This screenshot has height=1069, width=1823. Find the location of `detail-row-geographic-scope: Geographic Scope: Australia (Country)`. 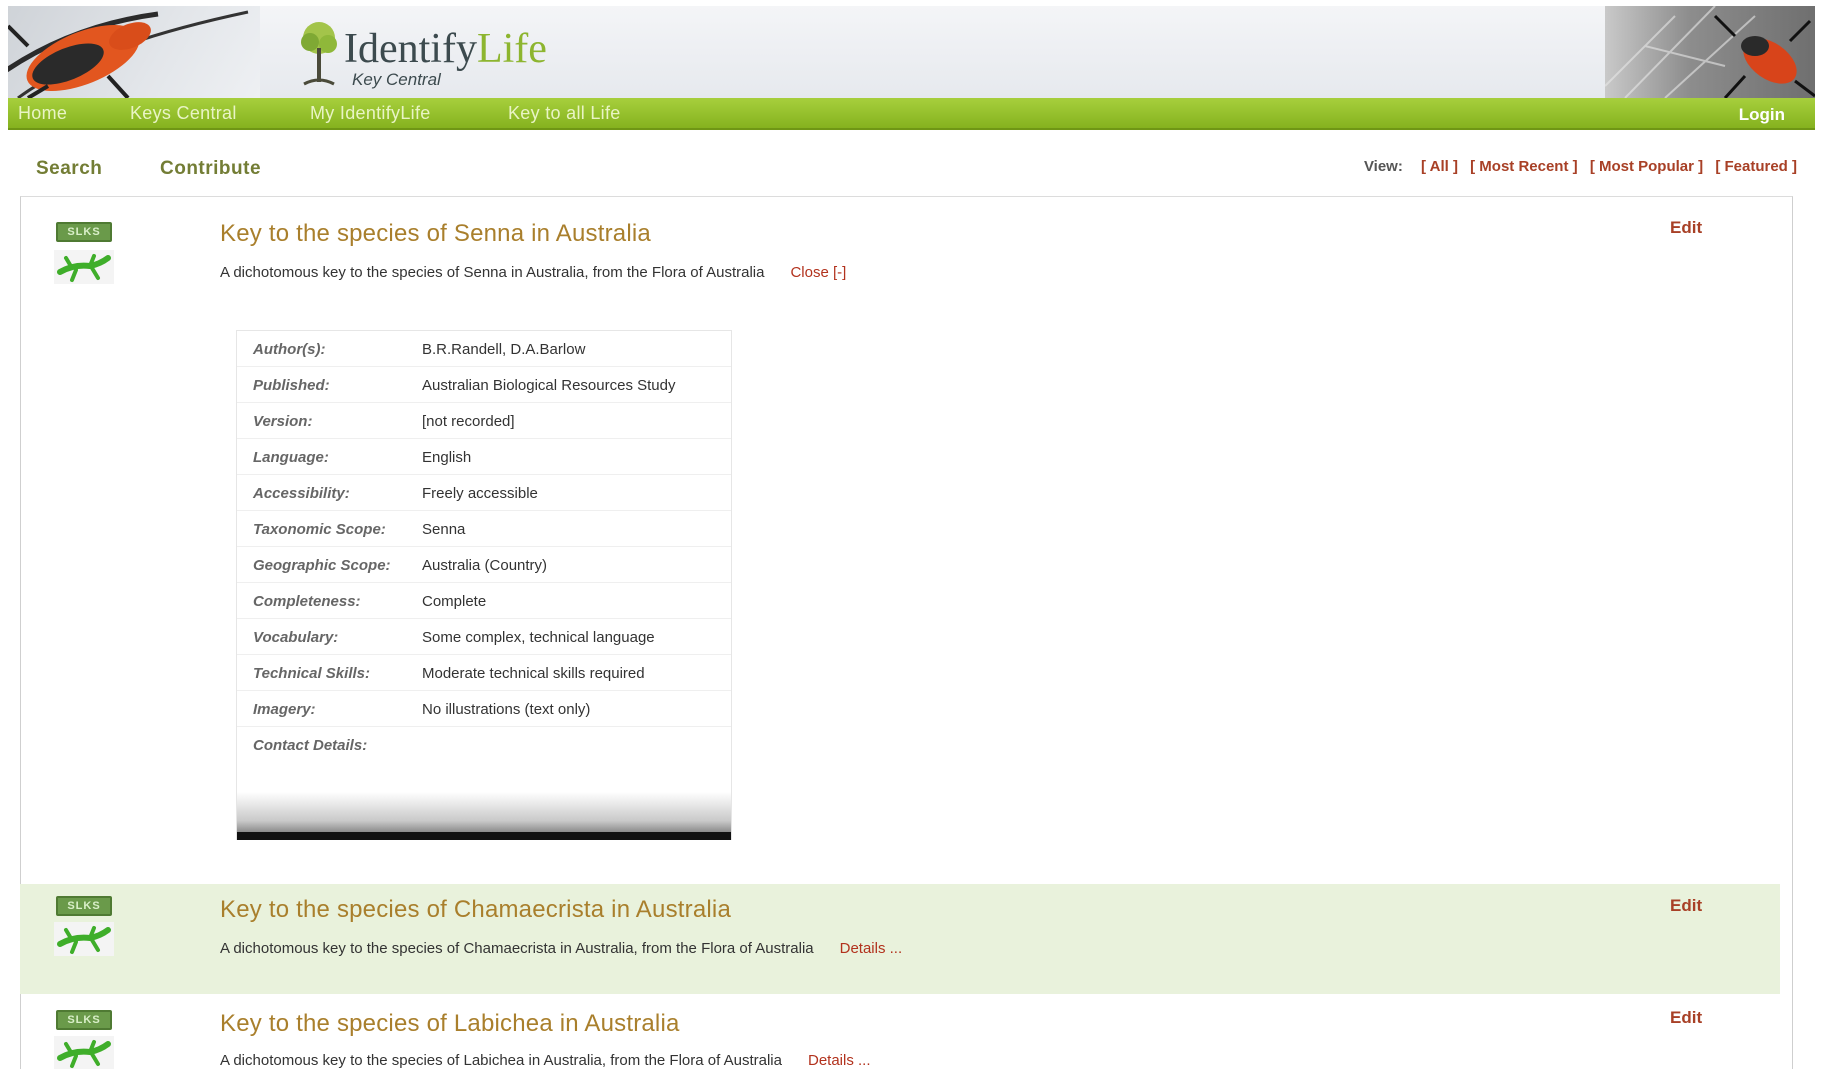

detail-row-geographic-scope: Geographic Scope: Australia (Country) is located at coordinates (484, 565).